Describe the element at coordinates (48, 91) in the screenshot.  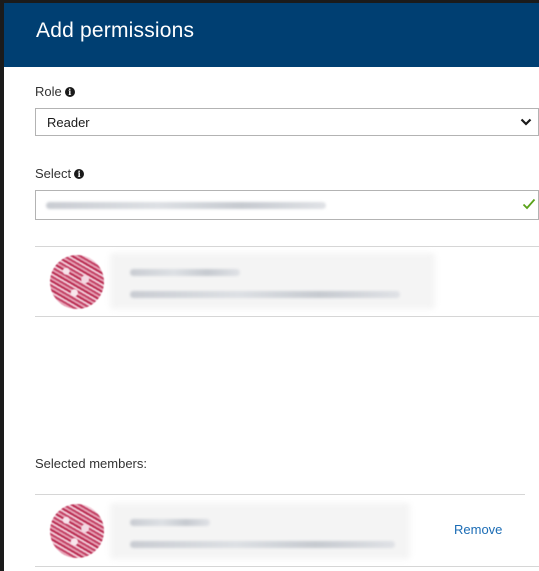
I see `role-label: Role` at that location.